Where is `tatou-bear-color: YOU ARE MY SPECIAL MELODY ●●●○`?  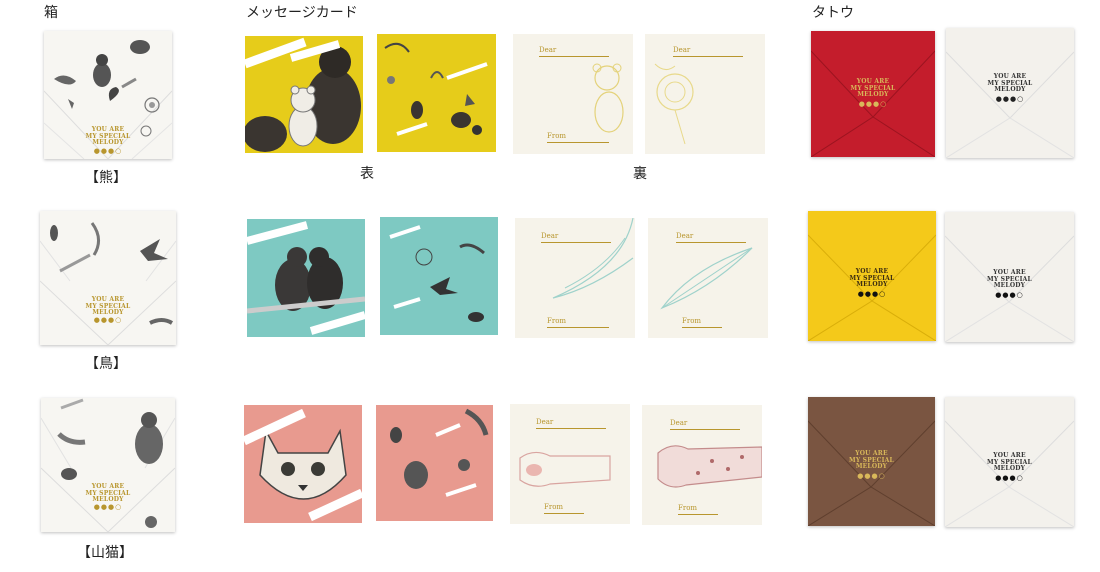
tatou-bear-color: YOU ARE MY SPECIAL MELODY ●●●○ is located at coordinates (873, 94).